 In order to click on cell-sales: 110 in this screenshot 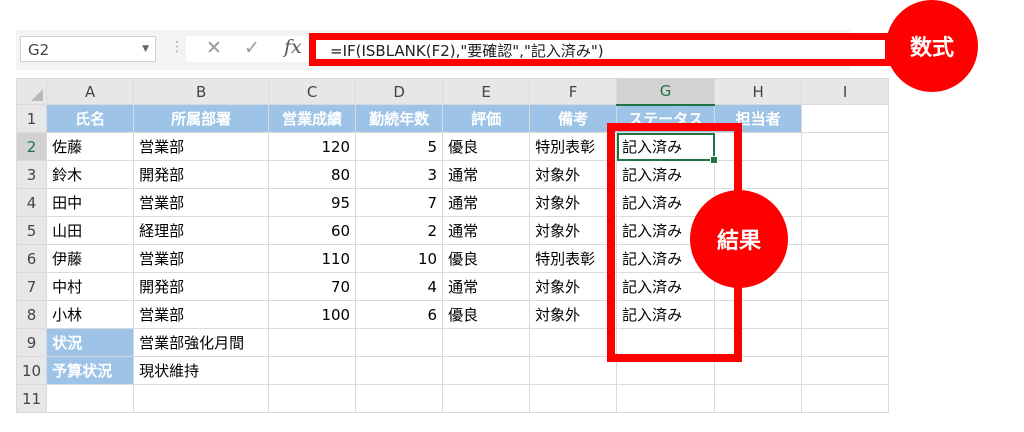, I will do `click(312, 258)`.